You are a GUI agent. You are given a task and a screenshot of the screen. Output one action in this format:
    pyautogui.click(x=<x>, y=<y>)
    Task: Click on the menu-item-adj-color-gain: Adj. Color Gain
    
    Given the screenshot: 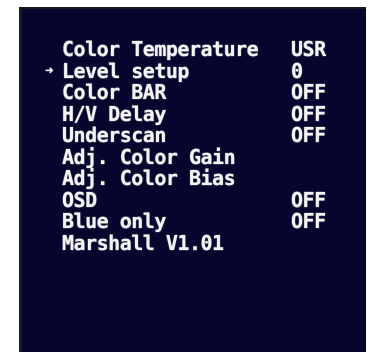 What is the action you would take?
    pyautogui.click(x=198, y=156)
    